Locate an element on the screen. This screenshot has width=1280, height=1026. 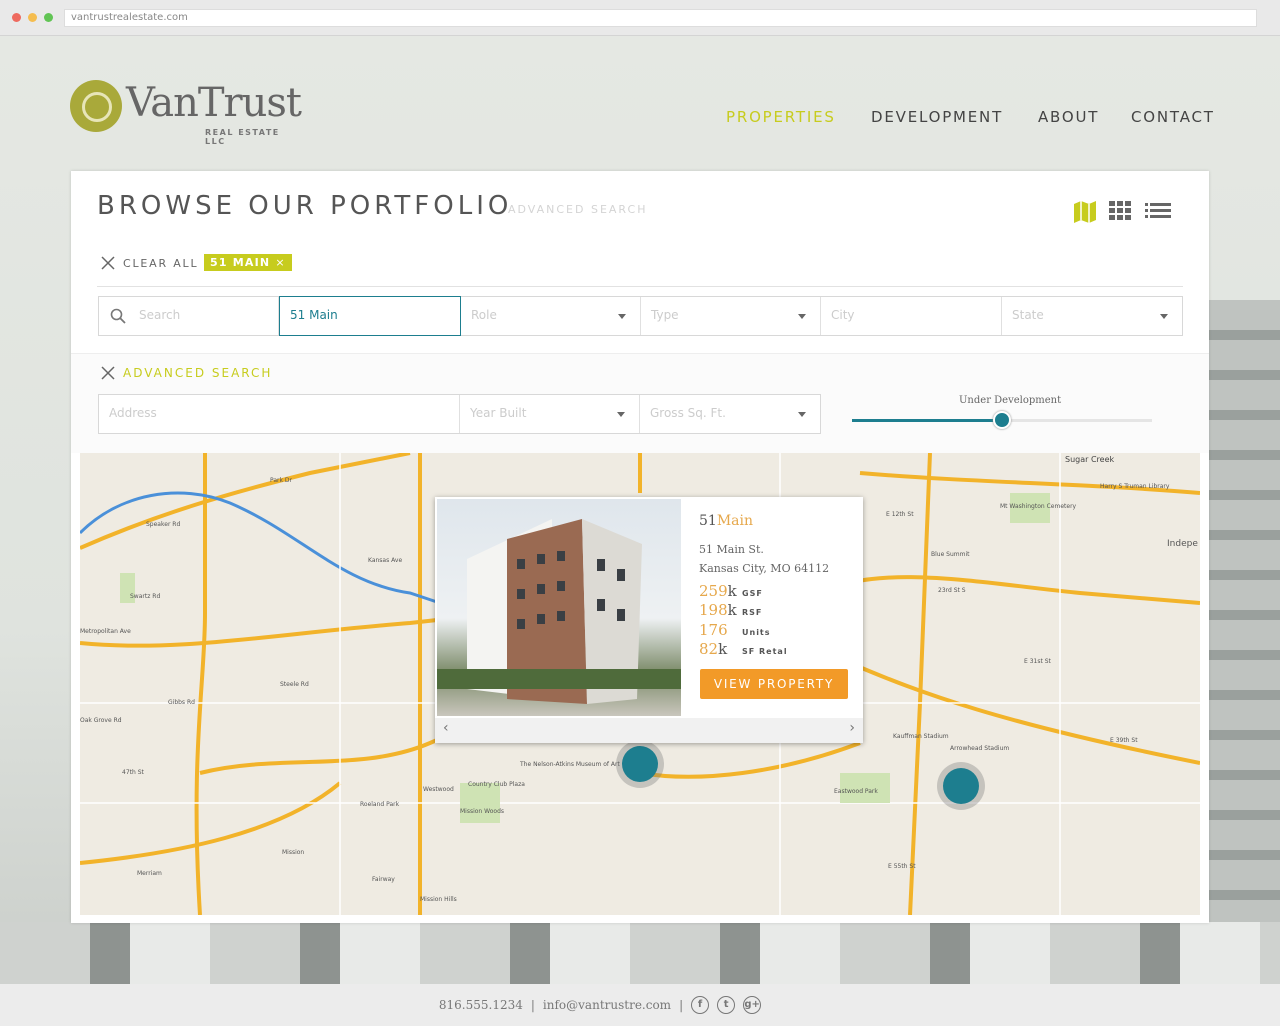
stat-rsf: 198k RSF is located at coordinates (730, 610).